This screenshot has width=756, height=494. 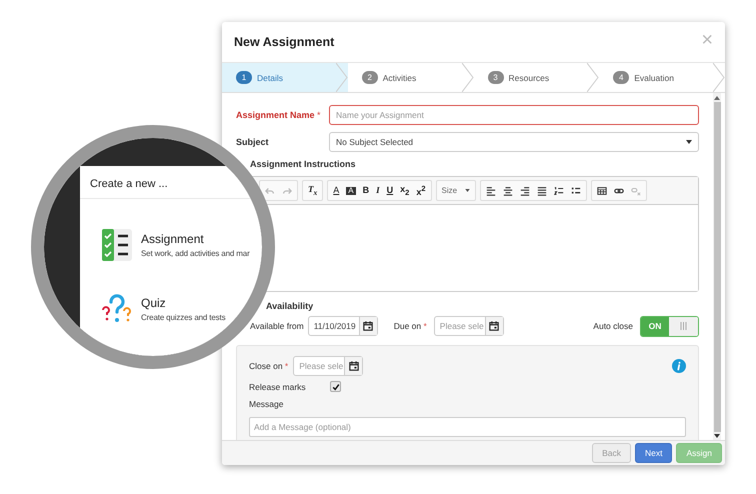 I want to click on menu-item-description: Create quizzes and tests, so click(x=183, y=317).